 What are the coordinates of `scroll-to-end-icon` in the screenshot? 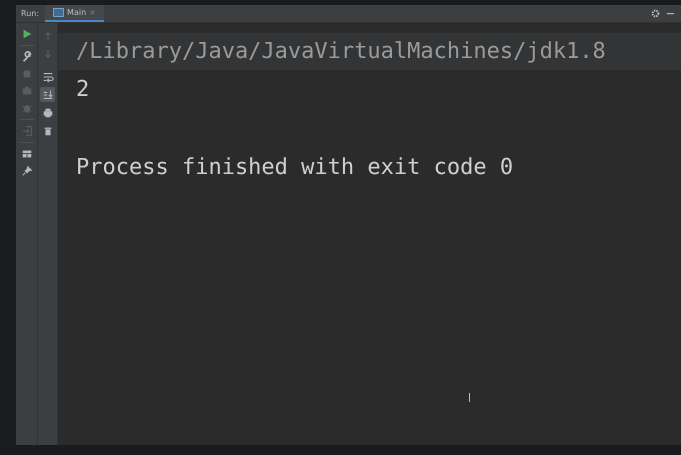 It's located at (47, 94).